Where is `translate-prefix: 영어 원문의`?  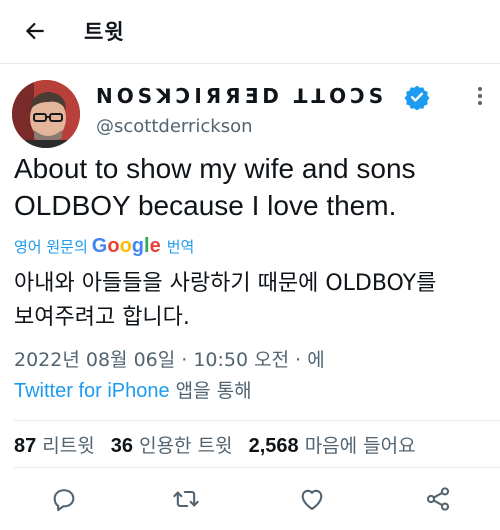 translate-prefix: 영어 원문의 is located at coordinates (51, 246).